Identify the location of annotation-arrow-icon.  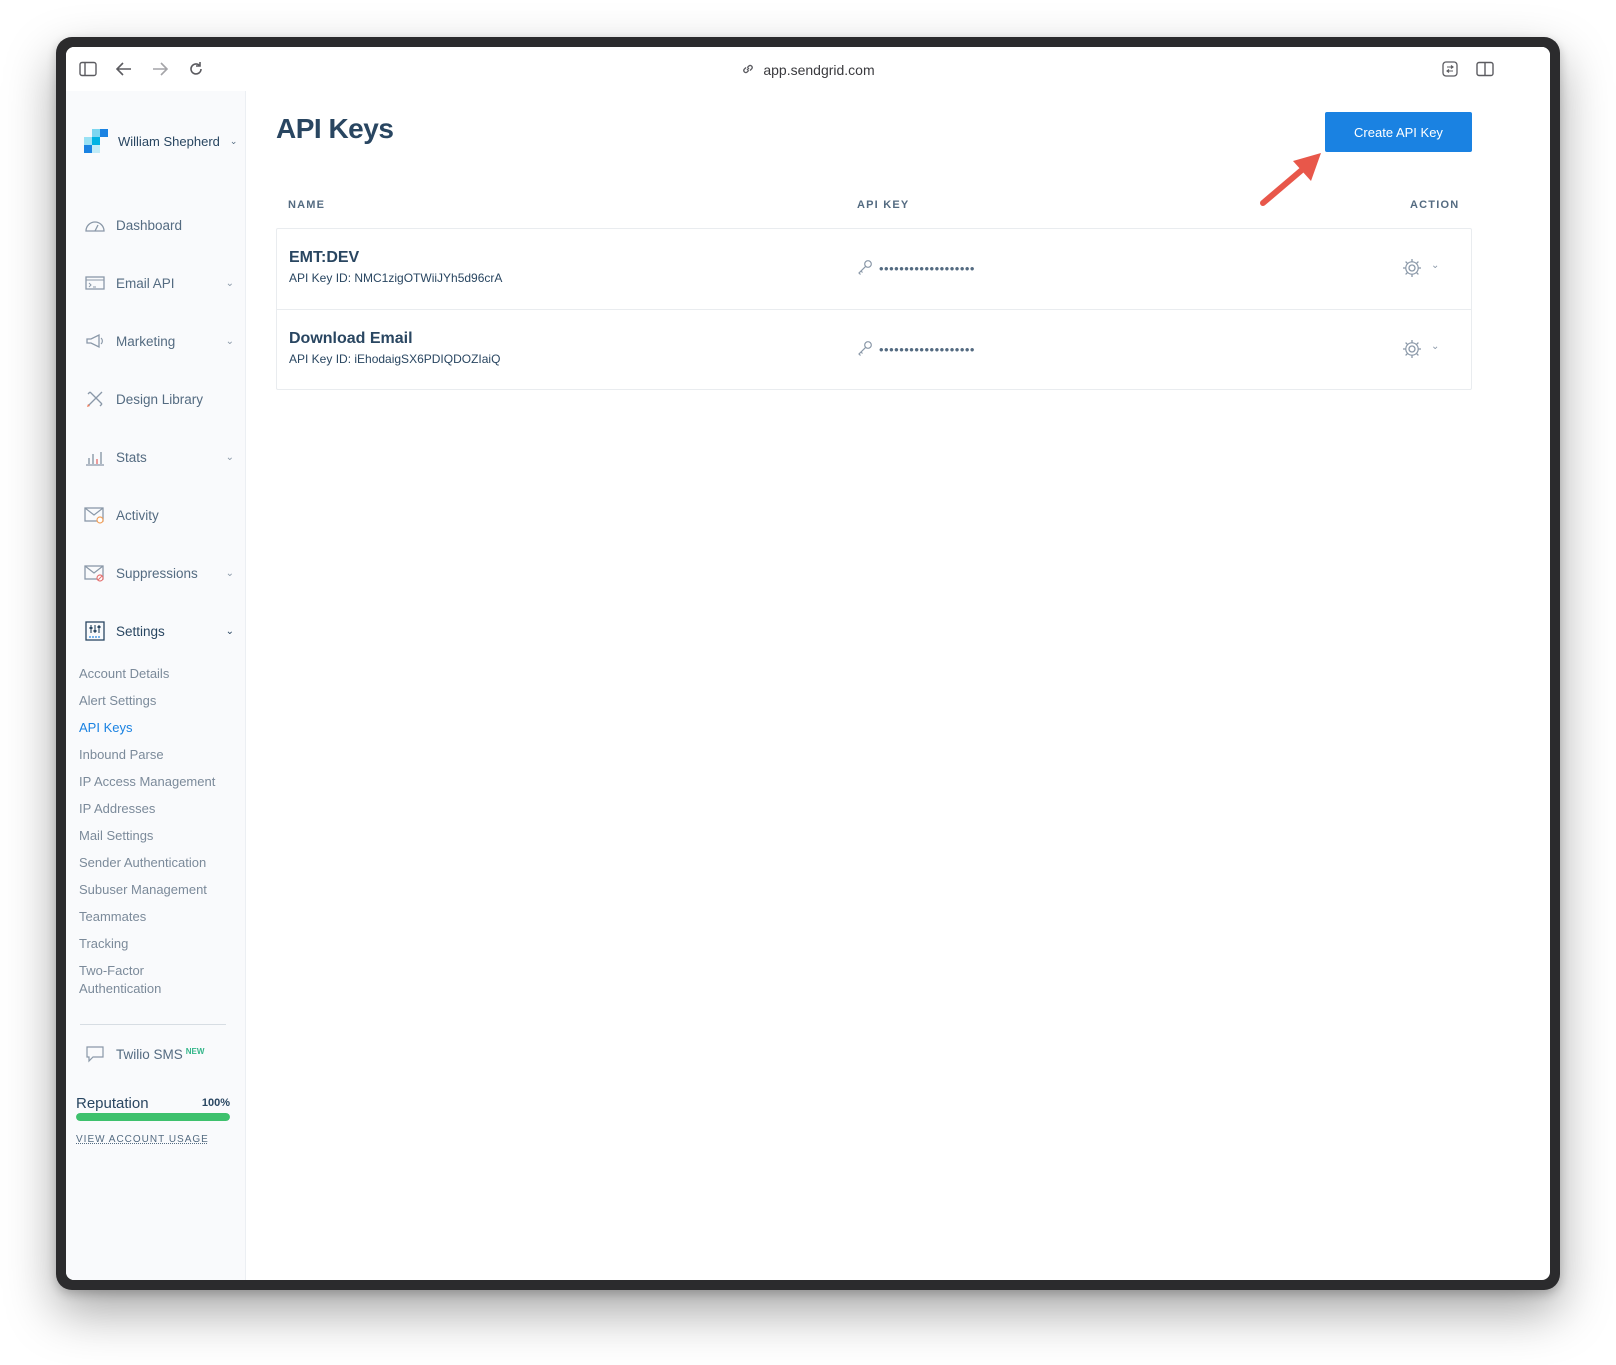
(1290, 179).